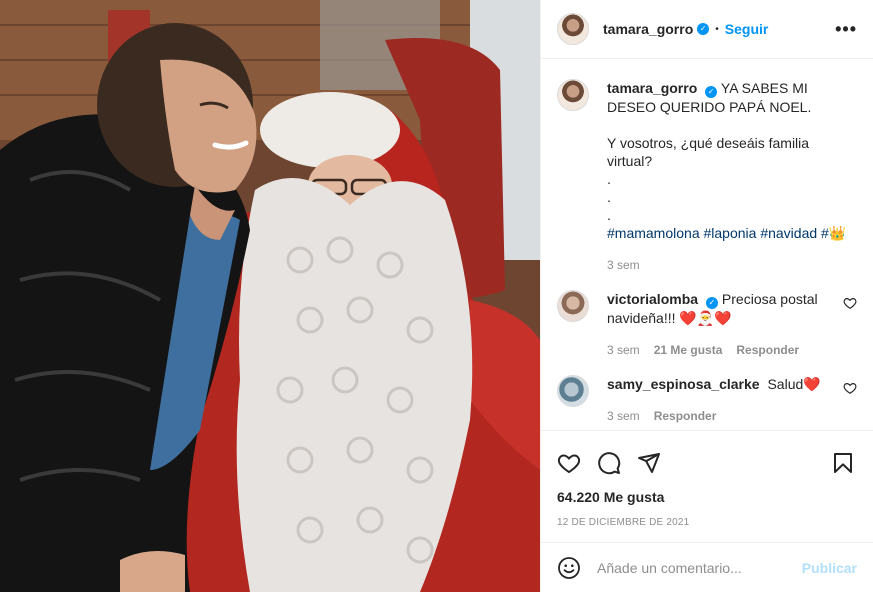 This screenshot has width=873, height=592. What do you see at coordinates (652, 88) in the screenshot?
I see `caption-username: tamara_gorro` at bounding box center [652, 88].